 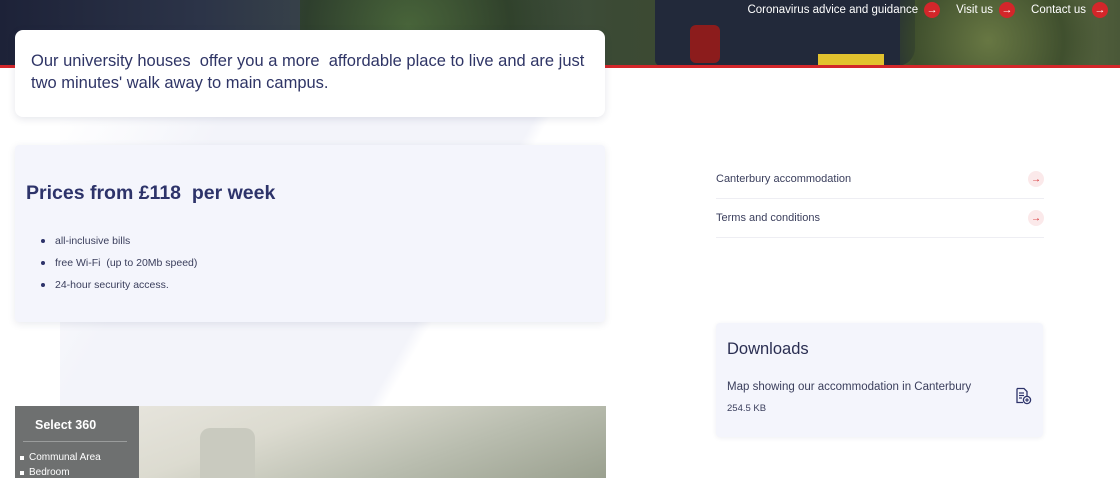 I want to click on nav-link-label: Visit us, so click(x=975, y=10).